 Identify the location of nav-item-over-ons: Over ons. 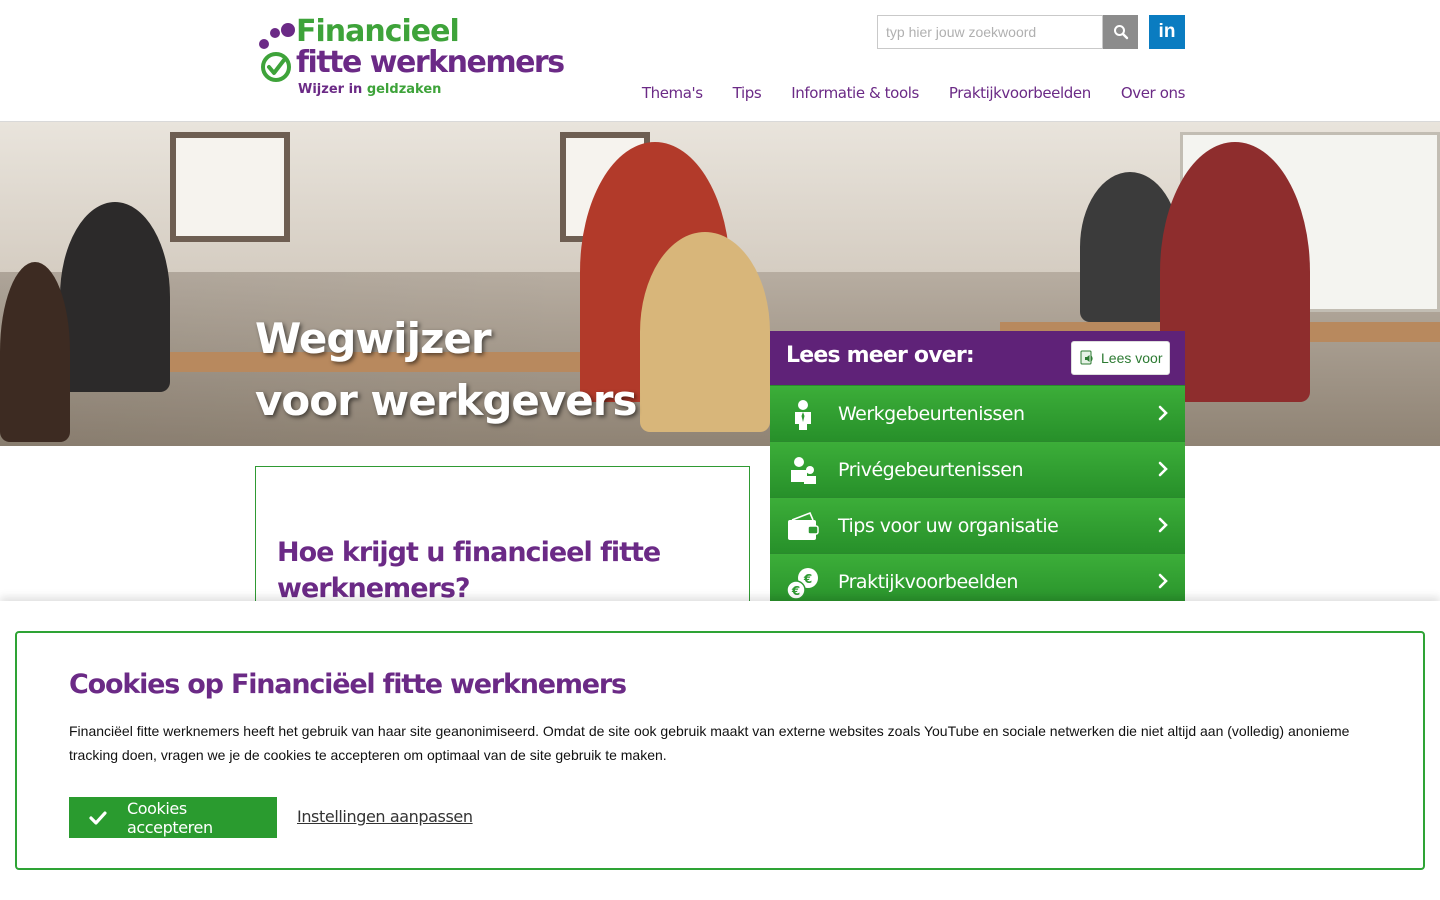
(1153, 93).